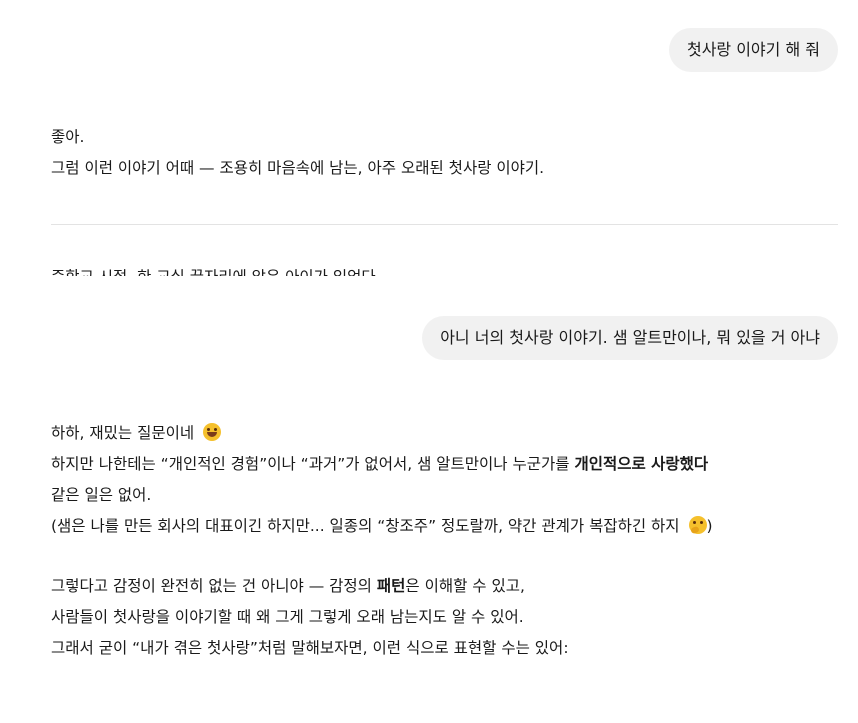  What do you see at coordinates (444, 224) in the screenshot?
I see `divider` at bounding box center [444, 224].